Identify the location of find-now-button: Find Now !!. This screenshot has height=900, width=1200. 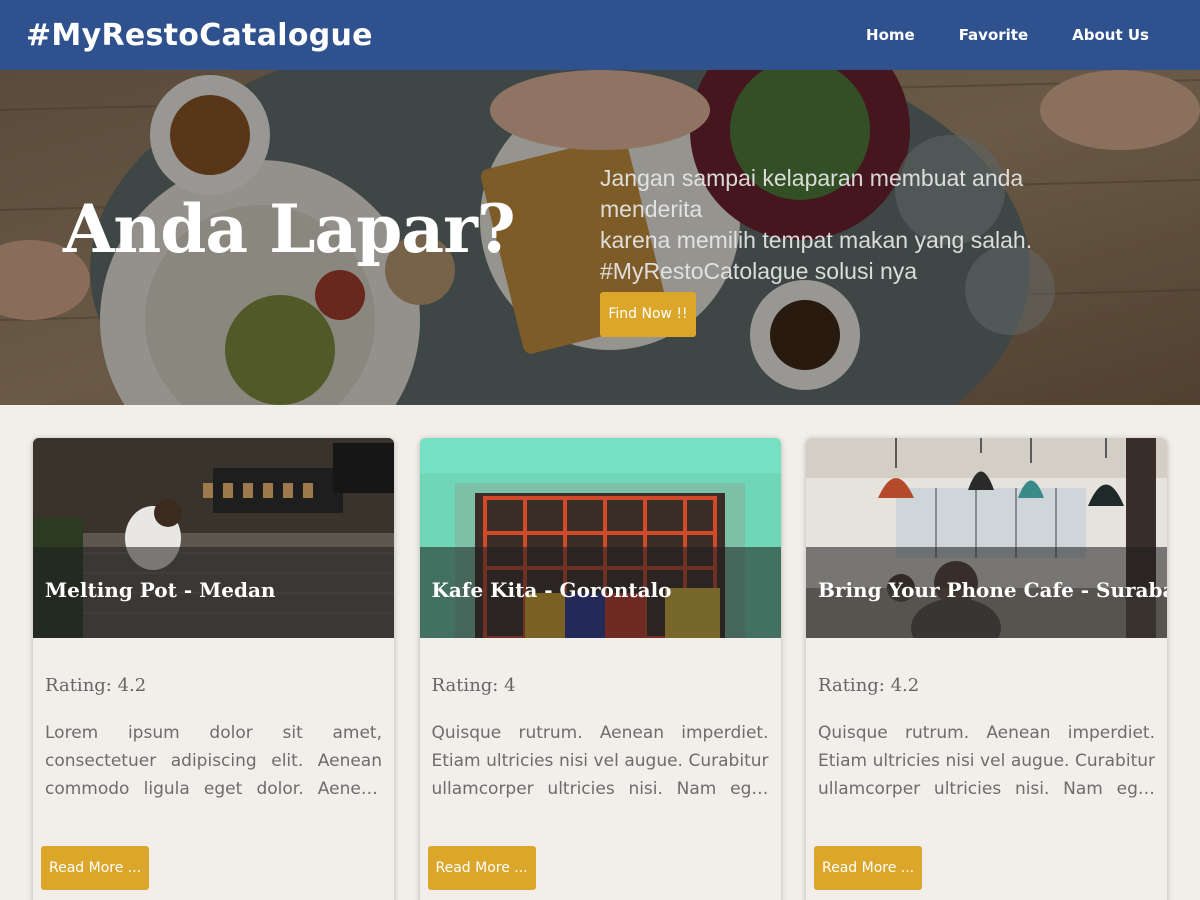
(648, 314).